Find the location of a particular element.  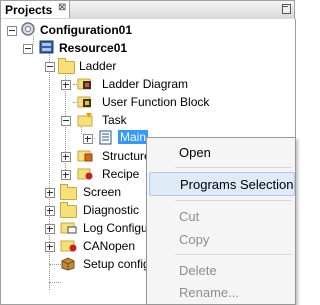

configuration-gear-icon is located at coordinates (28, 29).